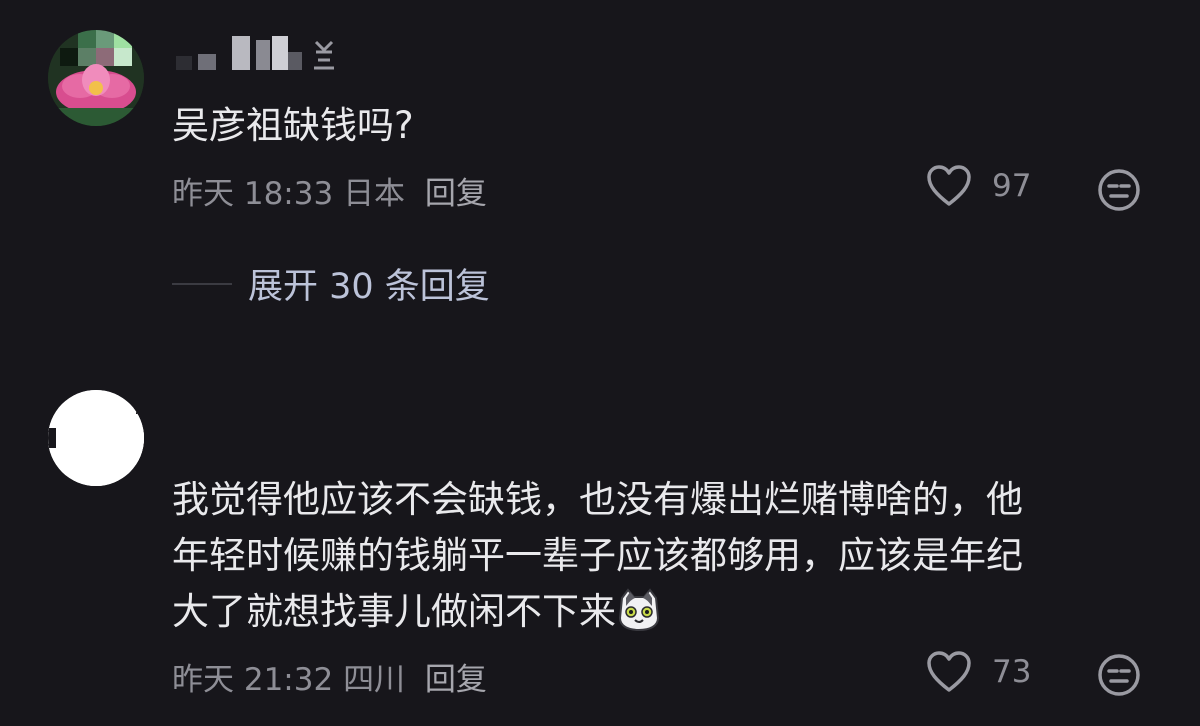  Describe the element at coordinates (1012, 186) in the screenshot. I see `like-count: 97` at that location.